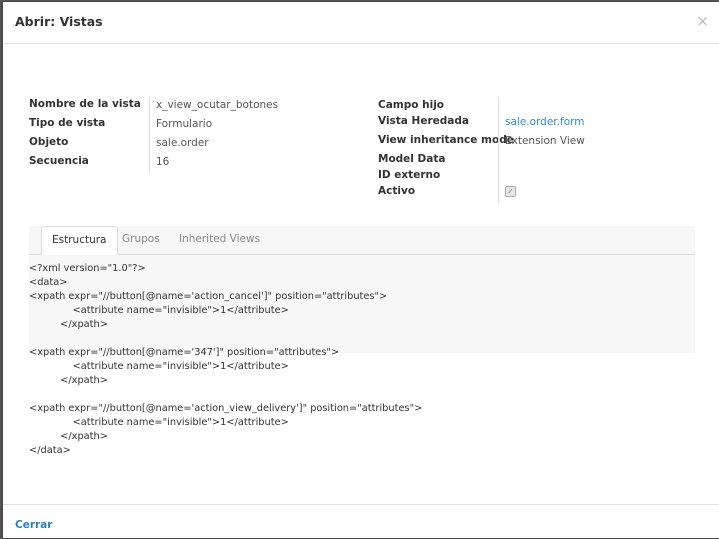  Describe the element at coordinates (545, 141) in the screenshot. I see `field-value-inheritance-mode: Extension View` at that location.